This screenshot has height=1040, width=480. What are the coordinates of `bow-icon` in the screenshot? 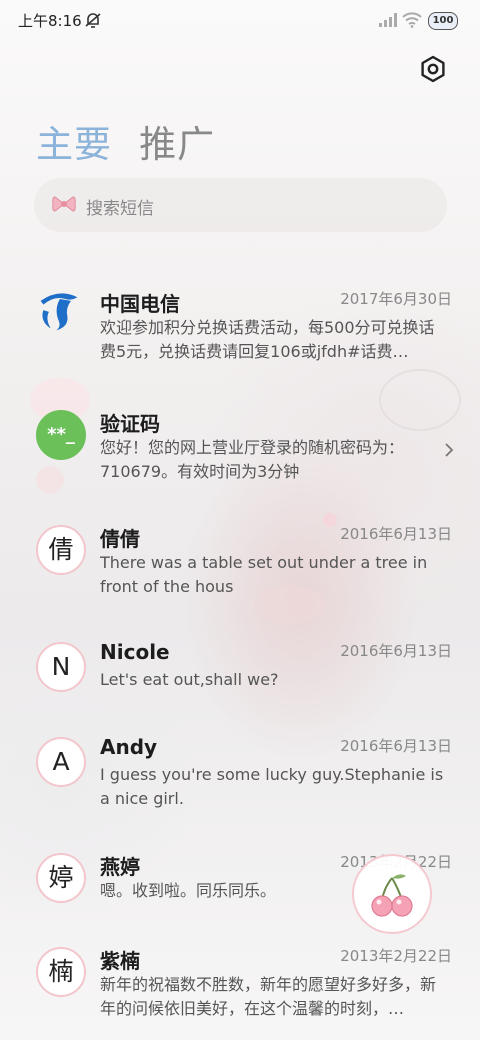 It's located at (64, 204).